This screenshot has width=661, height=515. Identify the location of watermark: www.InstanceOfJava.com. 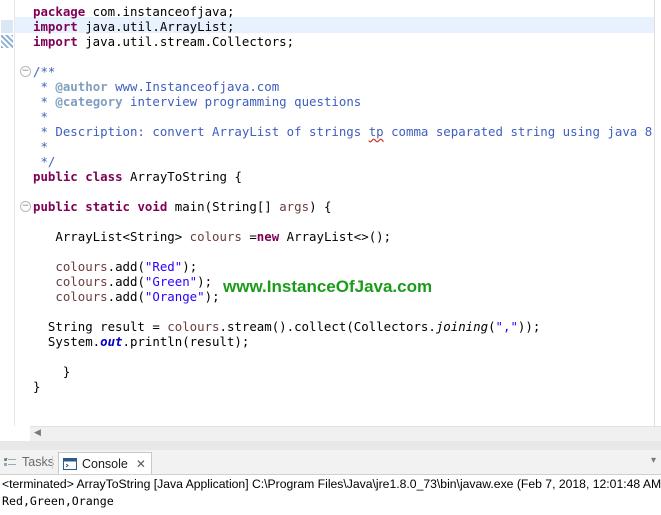
(328, 286).